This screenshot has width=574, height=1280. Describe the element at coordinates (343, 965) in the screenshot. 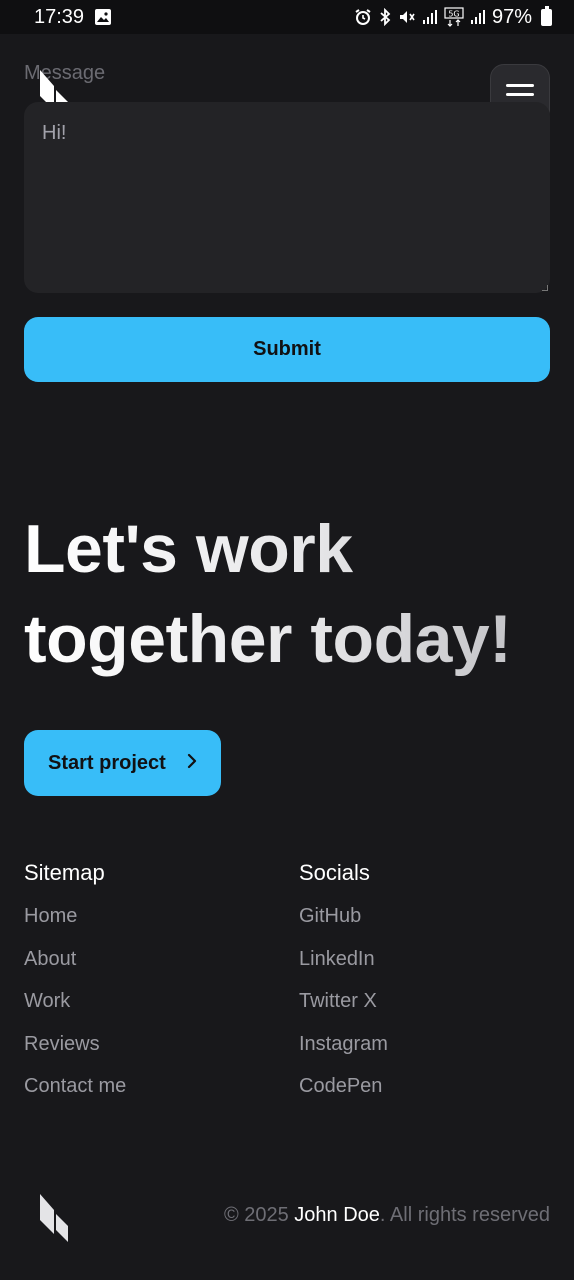

I see `social-link-linkedin: LinkedIn` at that location.